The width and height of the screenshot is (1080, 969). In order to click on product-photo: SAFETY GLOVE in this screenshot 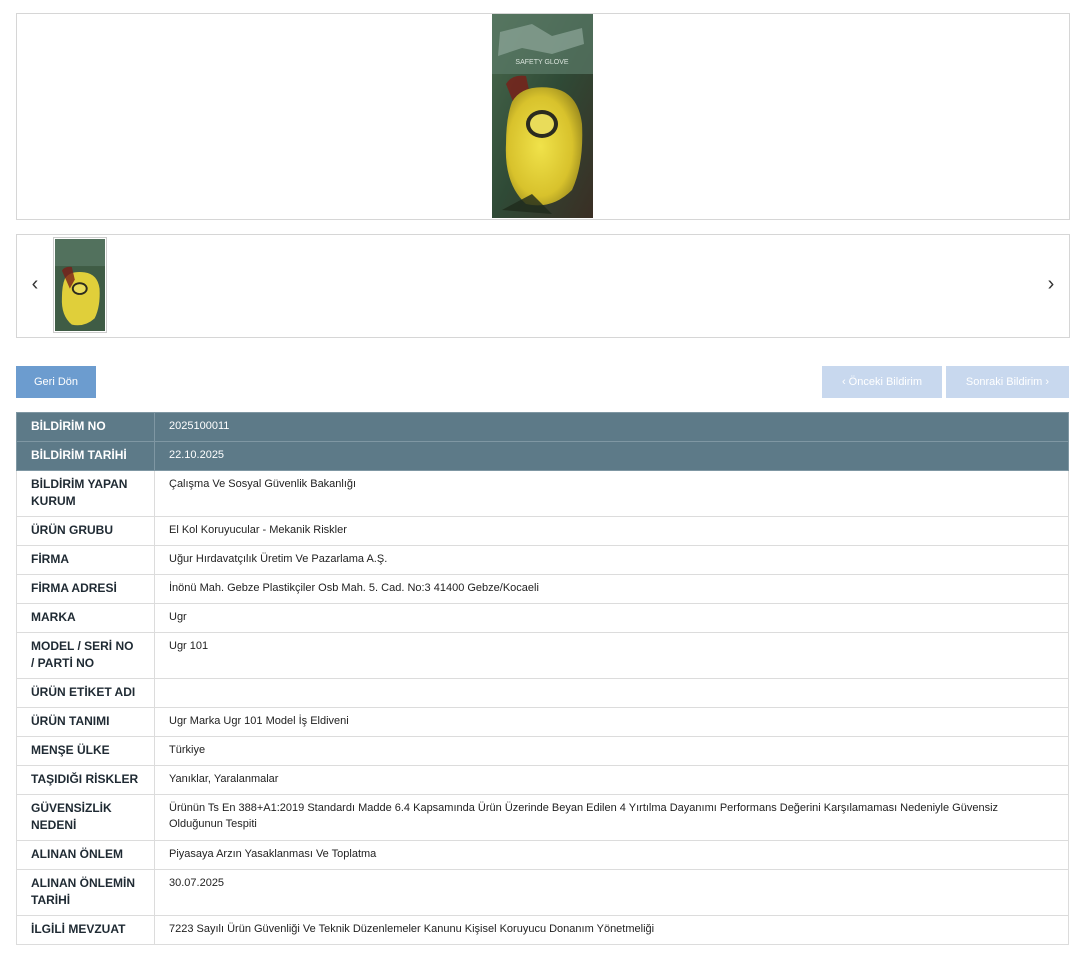, I will do `click(542, 116)`.